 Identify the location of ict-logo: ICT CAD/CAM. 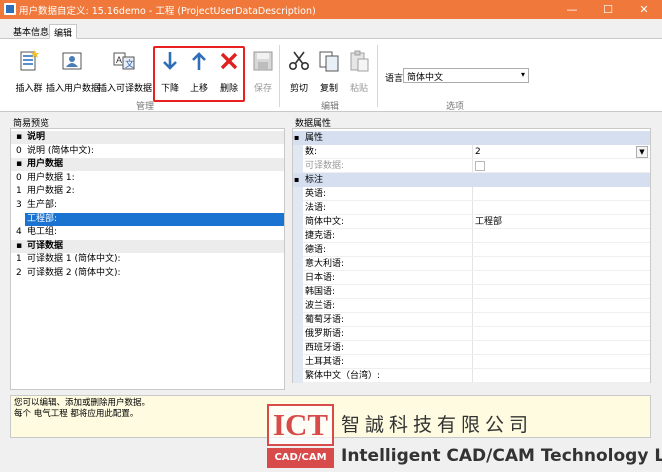
(300, 436).